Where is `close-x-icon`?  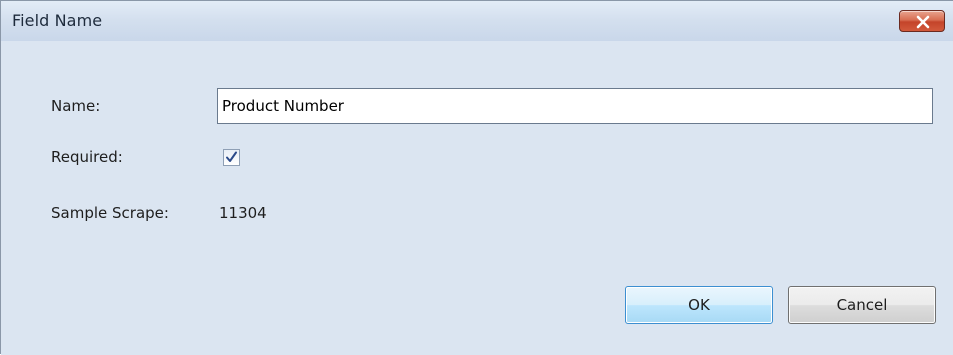
close-x-icon is located at coordinates (923, 22).